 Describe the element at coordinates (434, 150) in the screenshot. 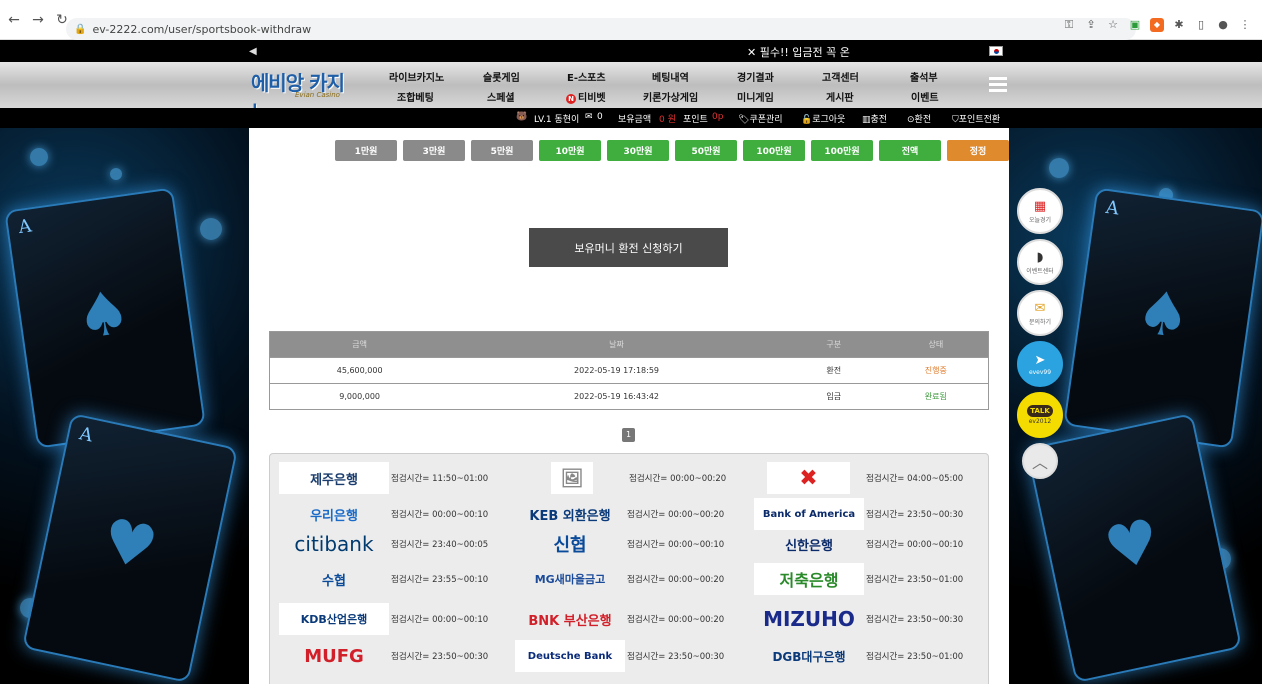

I see `amount-30k-button: 3만원` at that location.